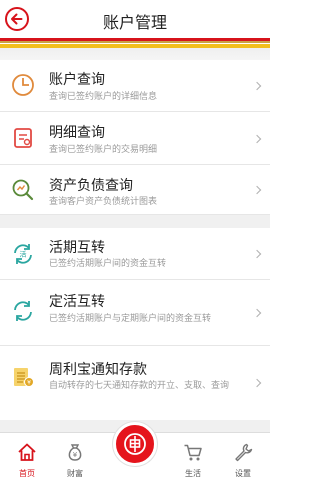 Image resolution: width=320 pixels, height=480 pixels. I want to click on tab-home: 首页, so click(27, 456).